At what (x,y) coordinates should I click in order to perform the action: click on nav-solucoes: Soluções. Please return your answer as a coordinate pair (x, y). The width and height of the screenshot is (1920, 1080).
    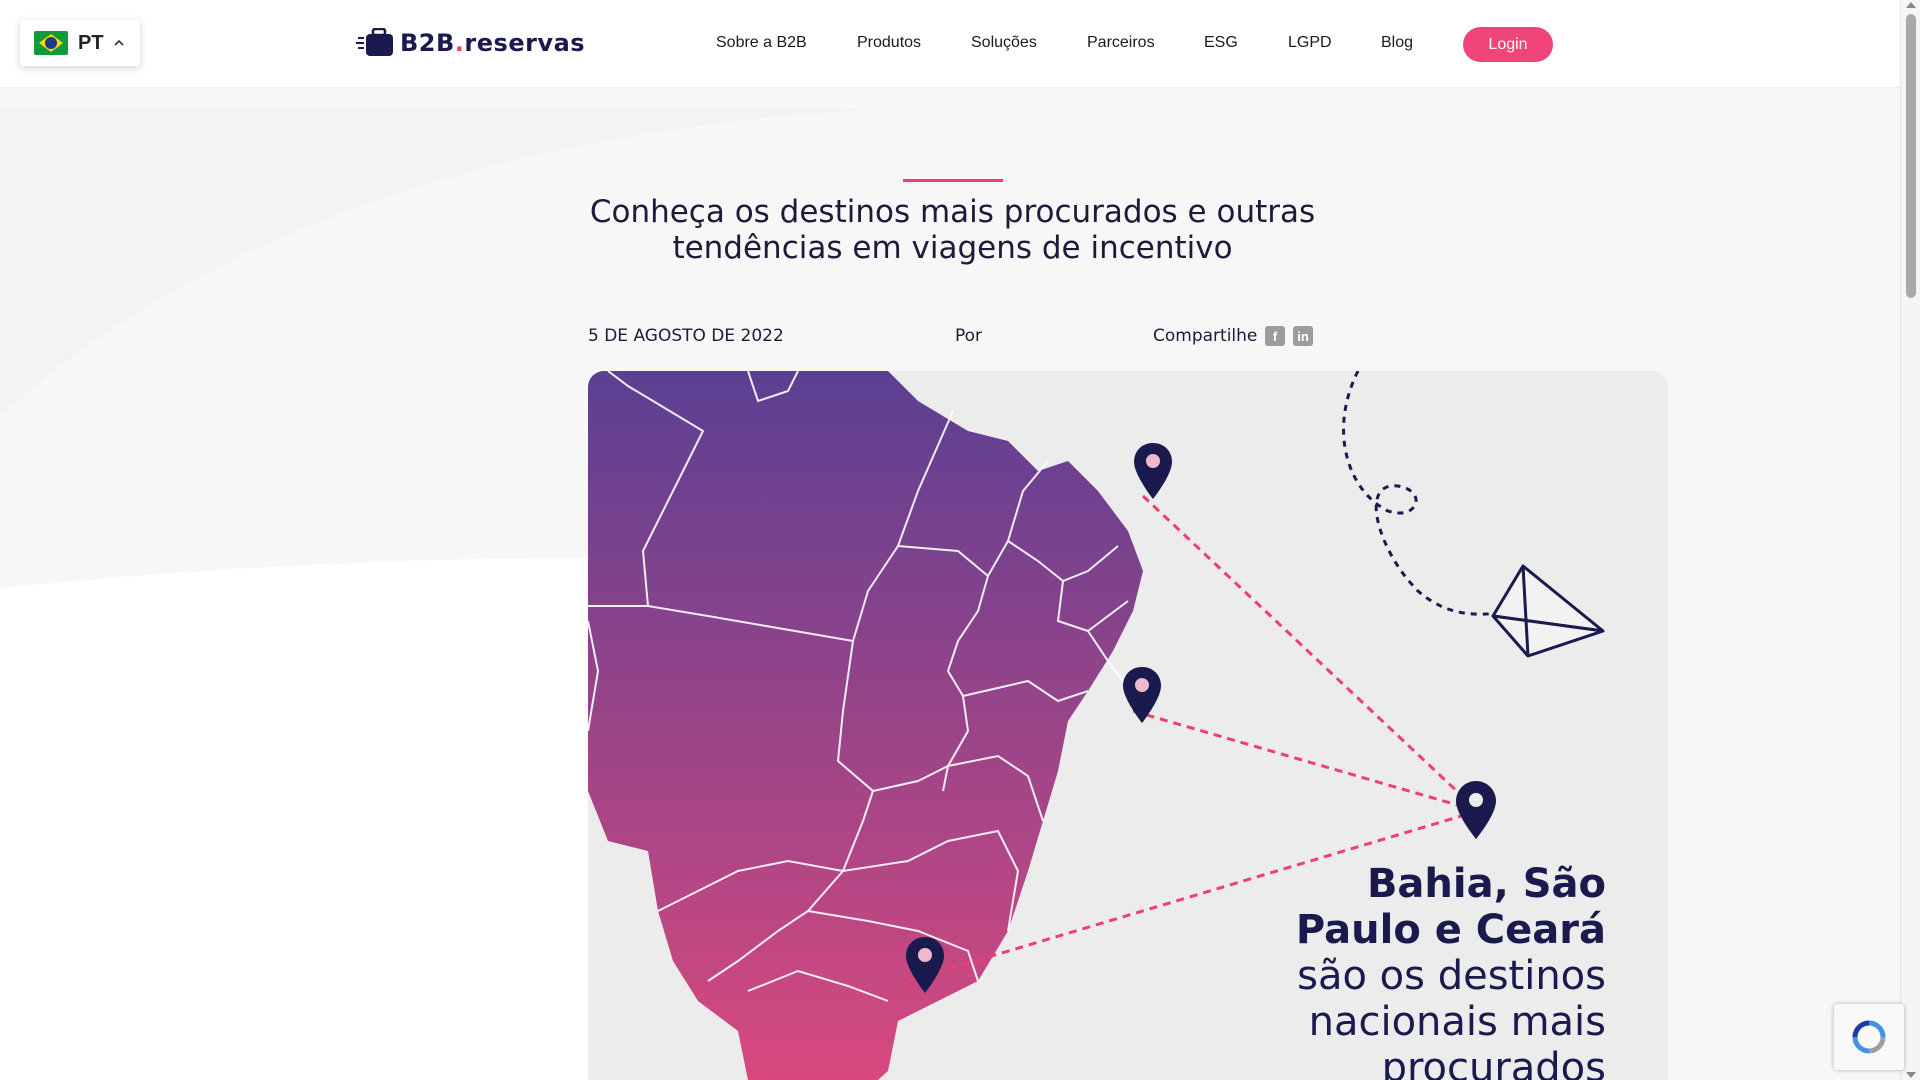
    Looking at the image, I should click on (1004, 43).